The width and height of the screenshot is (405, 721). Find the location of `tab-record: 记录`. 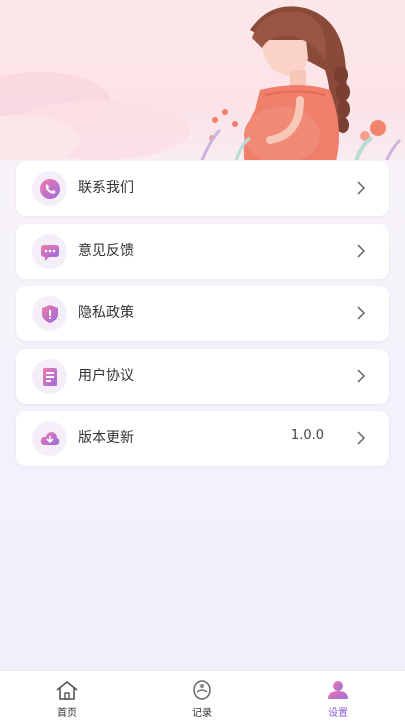

tab-record: 记录 is located at coordinates (202, 696).